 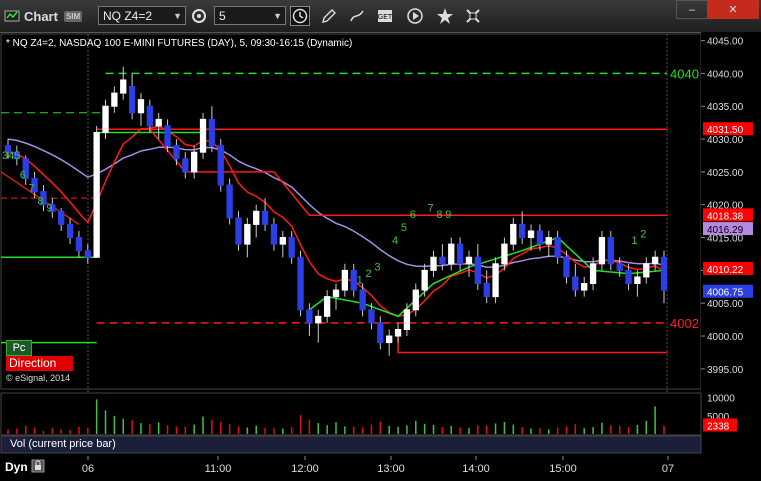 I want to click on sim-badge: SIM, so click(x=73, y=16).